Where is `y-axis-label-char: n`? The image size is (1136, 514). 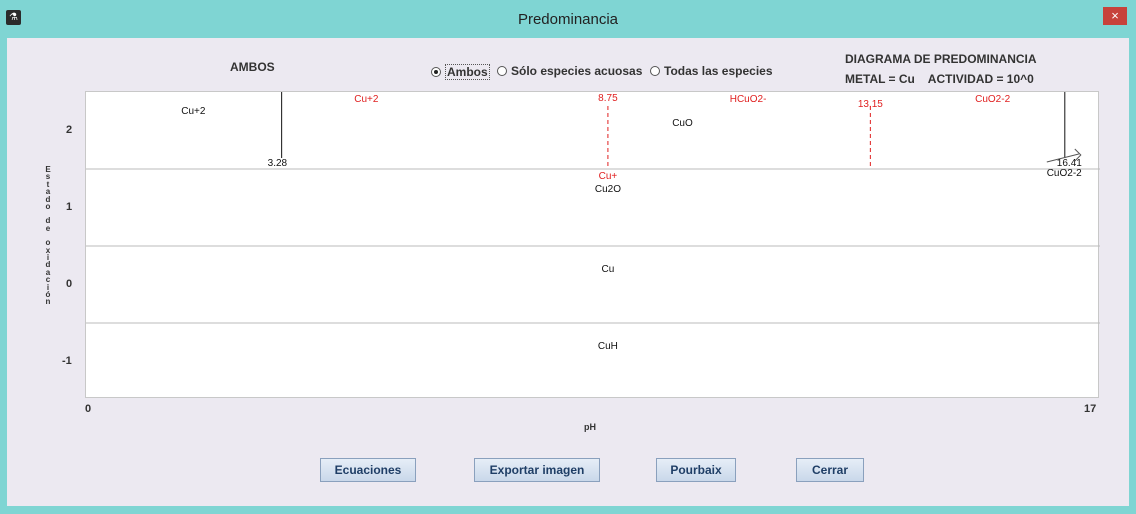
y-axis-label-char: n is located at coordinates (48, 302).